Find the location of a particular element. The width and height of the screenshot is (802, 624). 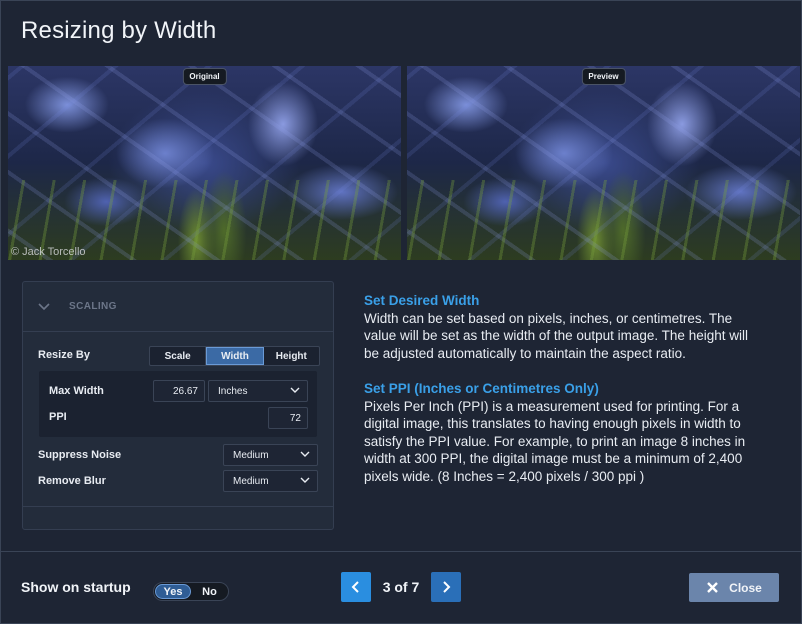

panel-divider is located at coordinates (178, 506).